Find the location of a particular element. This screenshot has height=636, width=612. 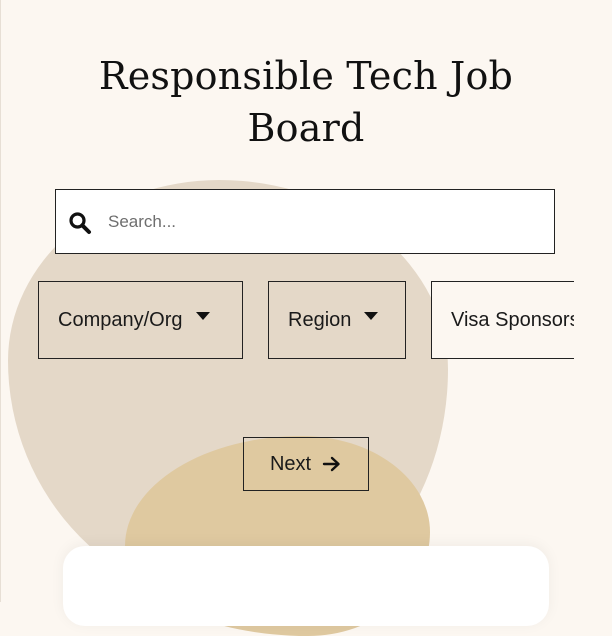

region-label: Region is located at coordinates (320, 319).